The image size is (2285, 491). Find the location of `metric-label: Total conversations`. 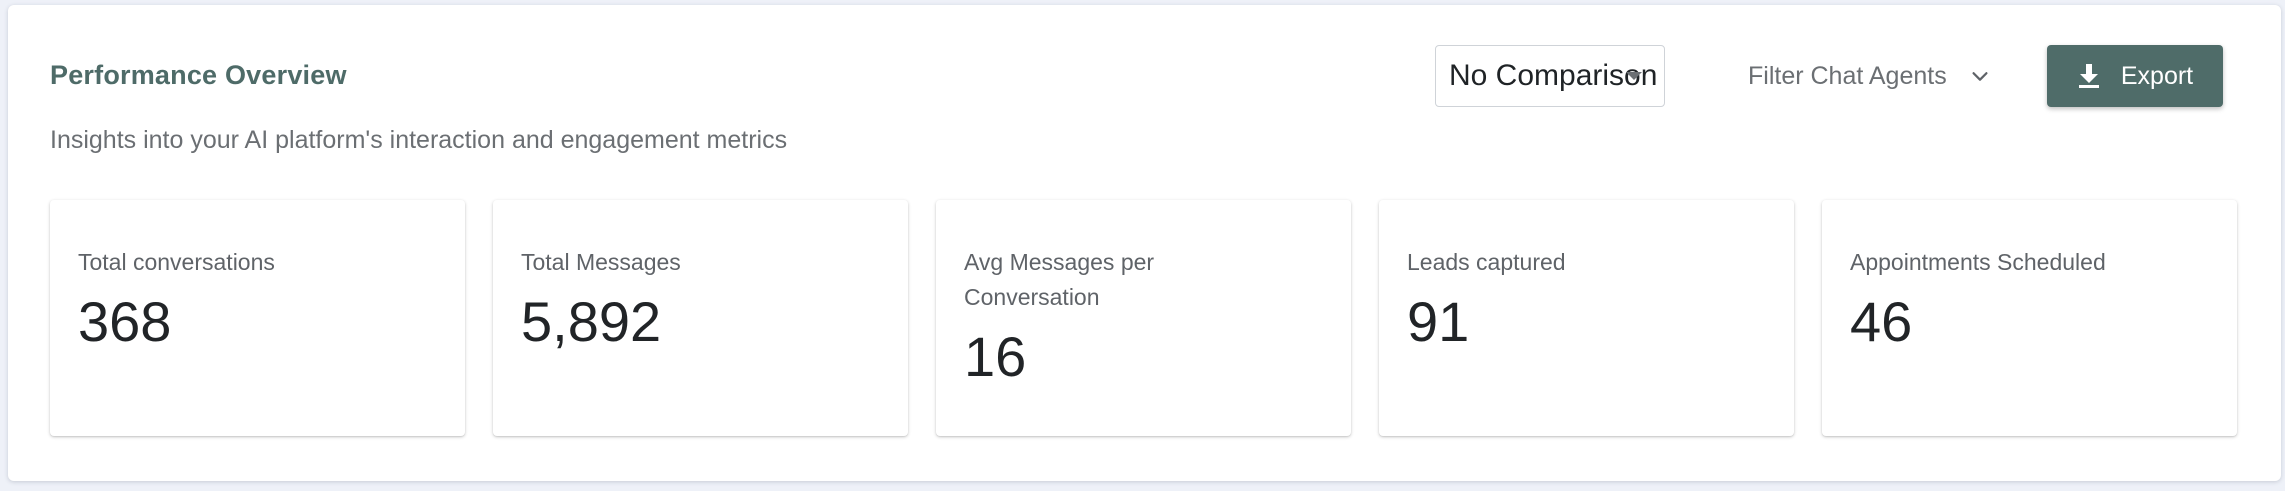

metric-label: Total conversations is located at coordinates (176, 262).